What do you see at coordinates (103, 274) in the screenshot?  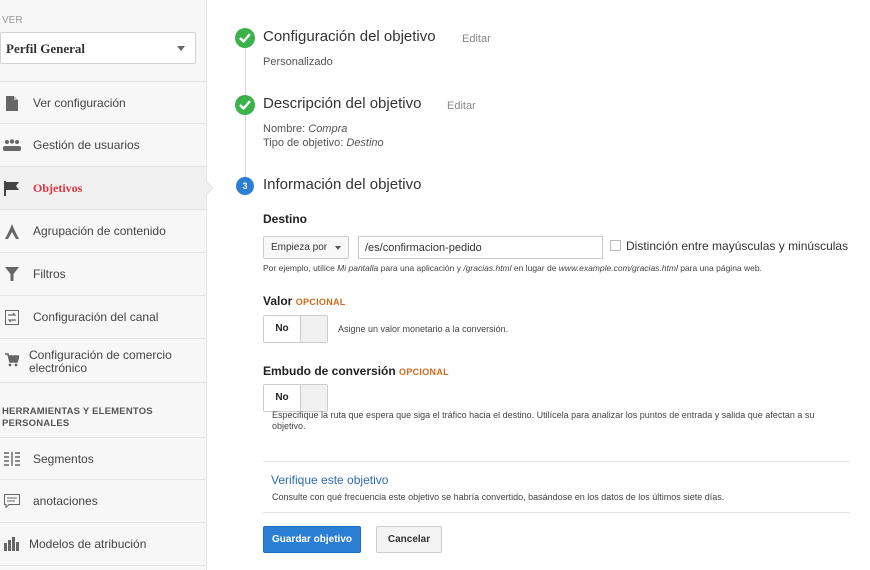 I see `nav-item-filtros: Filtros` at bounding box center [103, 274].